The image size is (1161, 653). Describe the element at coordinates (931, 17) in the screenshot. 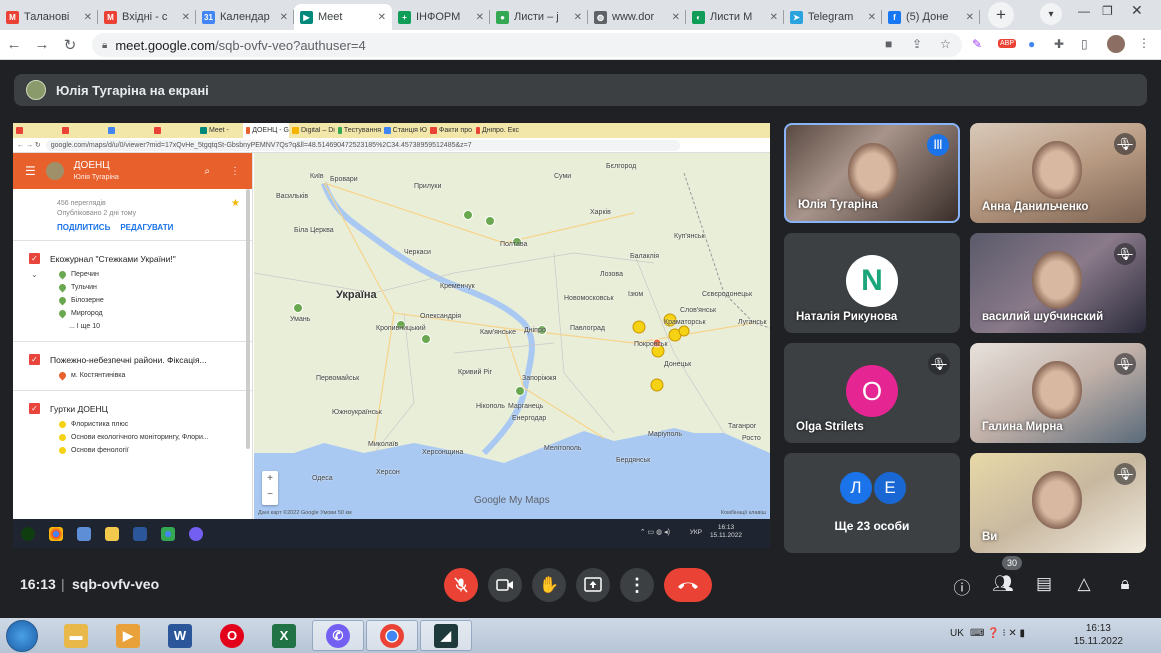

I see `browser-tab: f (5) Доне ✕` at that location.